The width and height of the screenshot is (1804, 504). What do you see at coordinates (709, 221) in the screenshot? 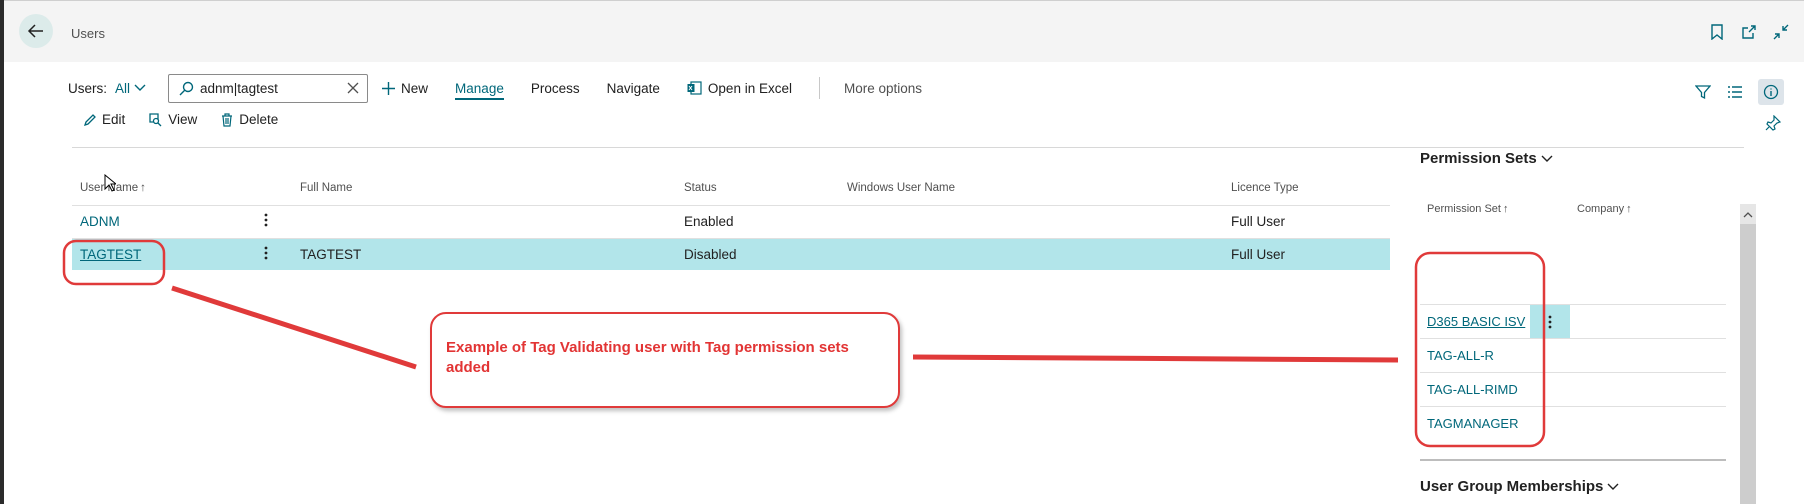
I see `status-cell: Enabled` at bounding box center [709, 221].